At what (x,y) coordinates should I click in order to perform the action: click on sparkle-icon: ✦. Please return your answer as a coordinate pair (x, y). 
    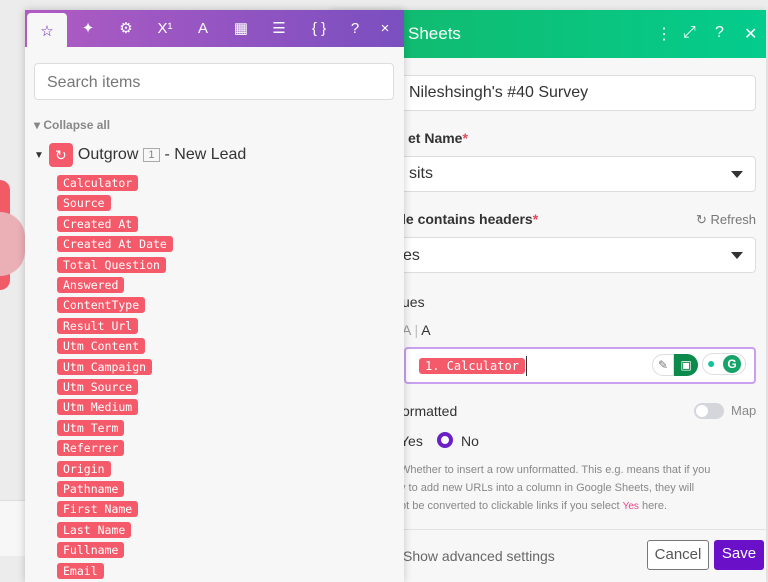
    Looking at the image, I should click on (88, 28).